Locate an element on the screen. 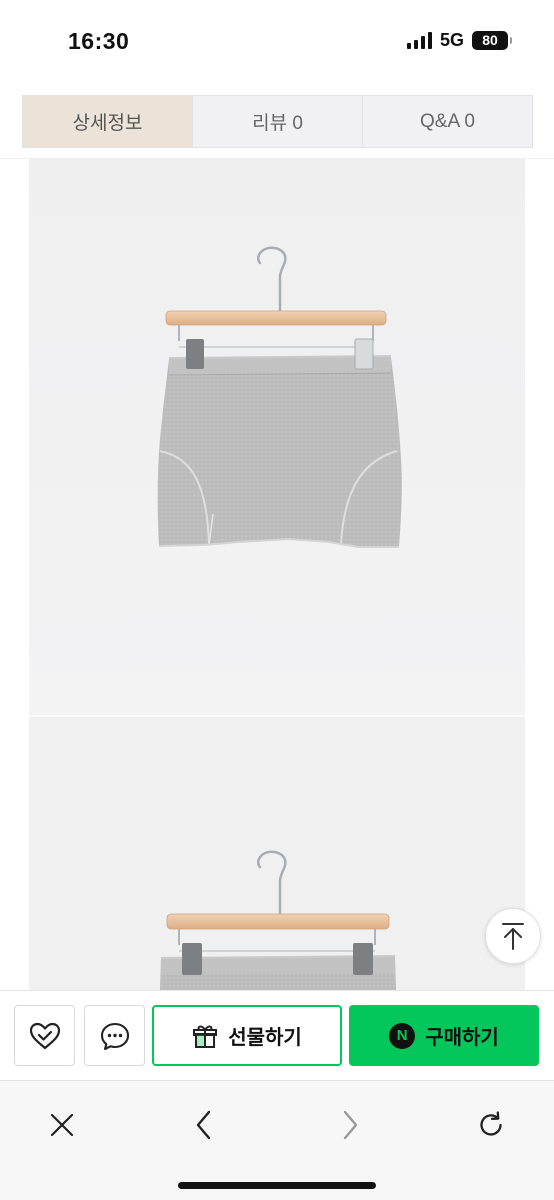 The height and width of the screenshot is (1200, 554). cellular-signal-icon is located at coordinates (419, 40).